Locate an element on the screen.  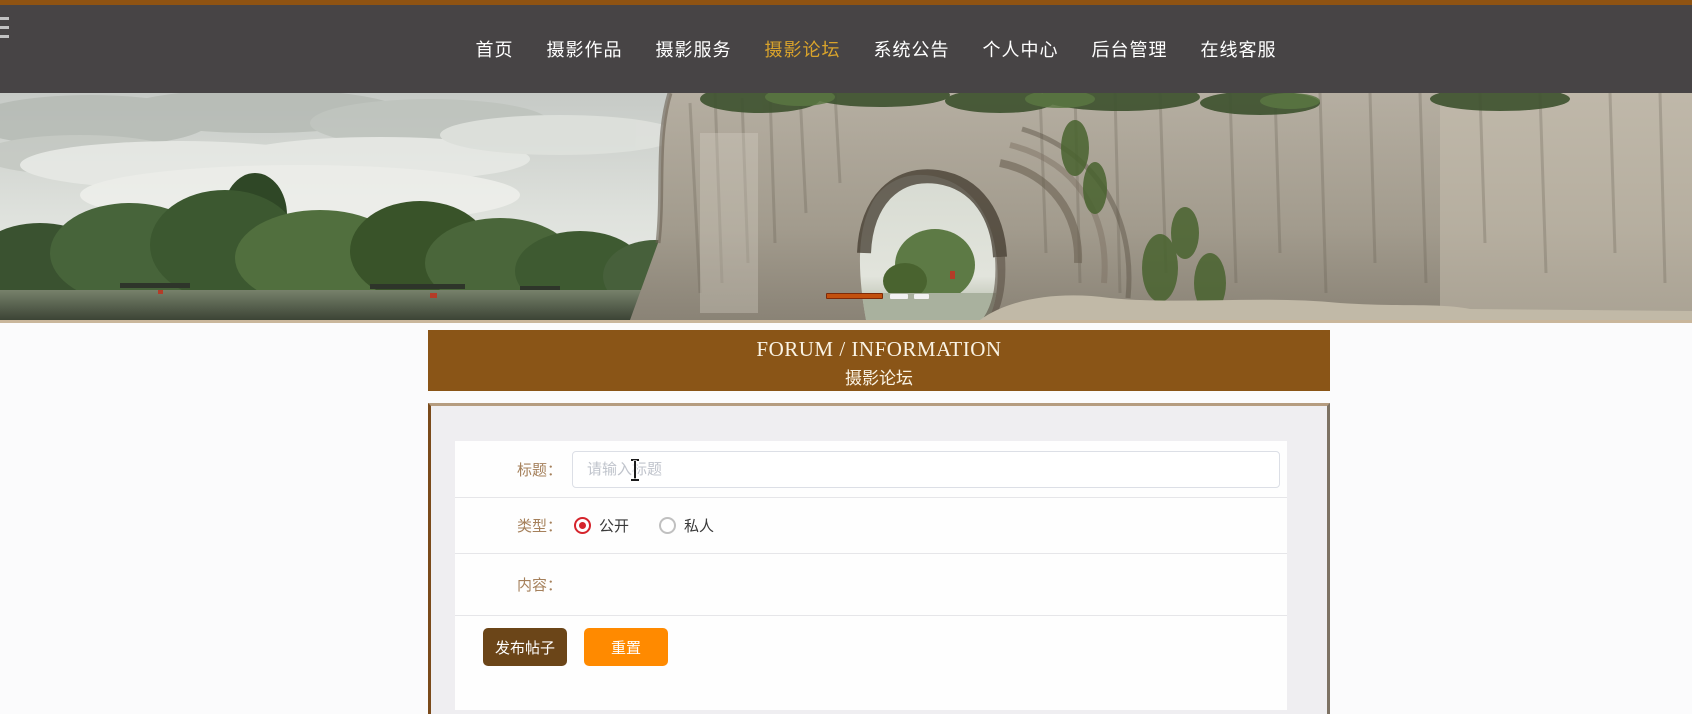
form-actions: 发布帖子 重置 is located at coordinates (871, 641).